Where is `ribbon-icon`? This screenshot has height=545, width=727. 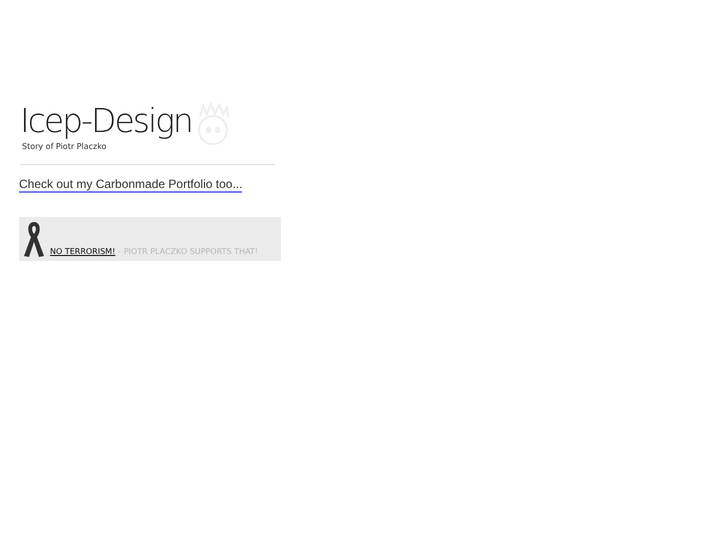
ribbon-icon is located at coordinates (34, 239).